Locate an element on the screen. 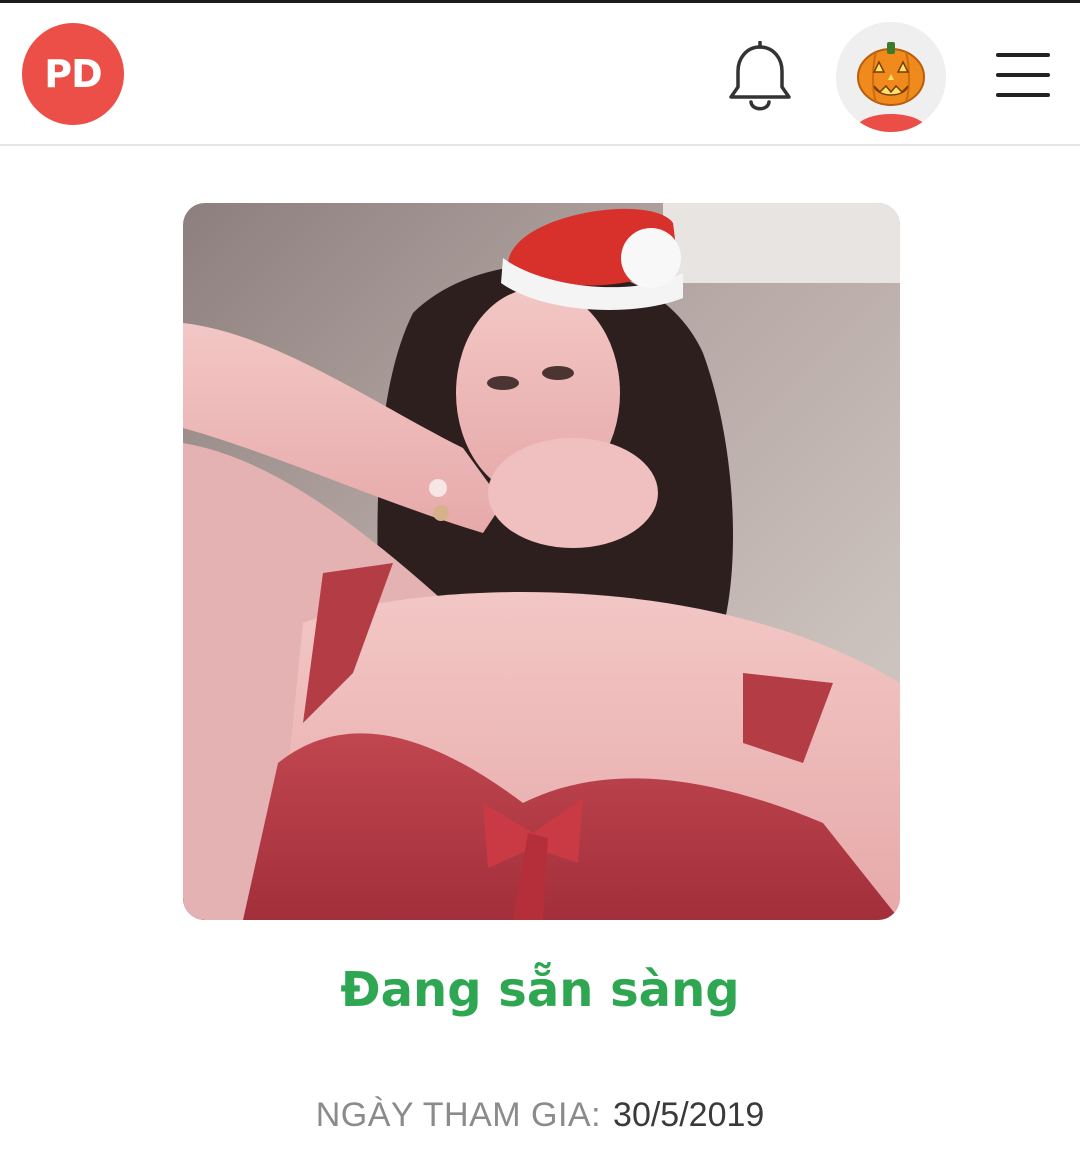 This screenshot has width=1080, height=1165. logo-text: PD is located at coordinates (73, 74).